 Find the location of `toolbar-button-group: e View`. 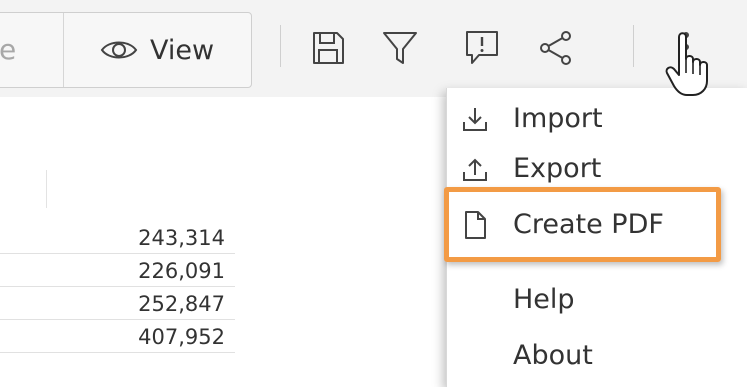

toolbar-button-group: e View is located at coordinates (126, 50).